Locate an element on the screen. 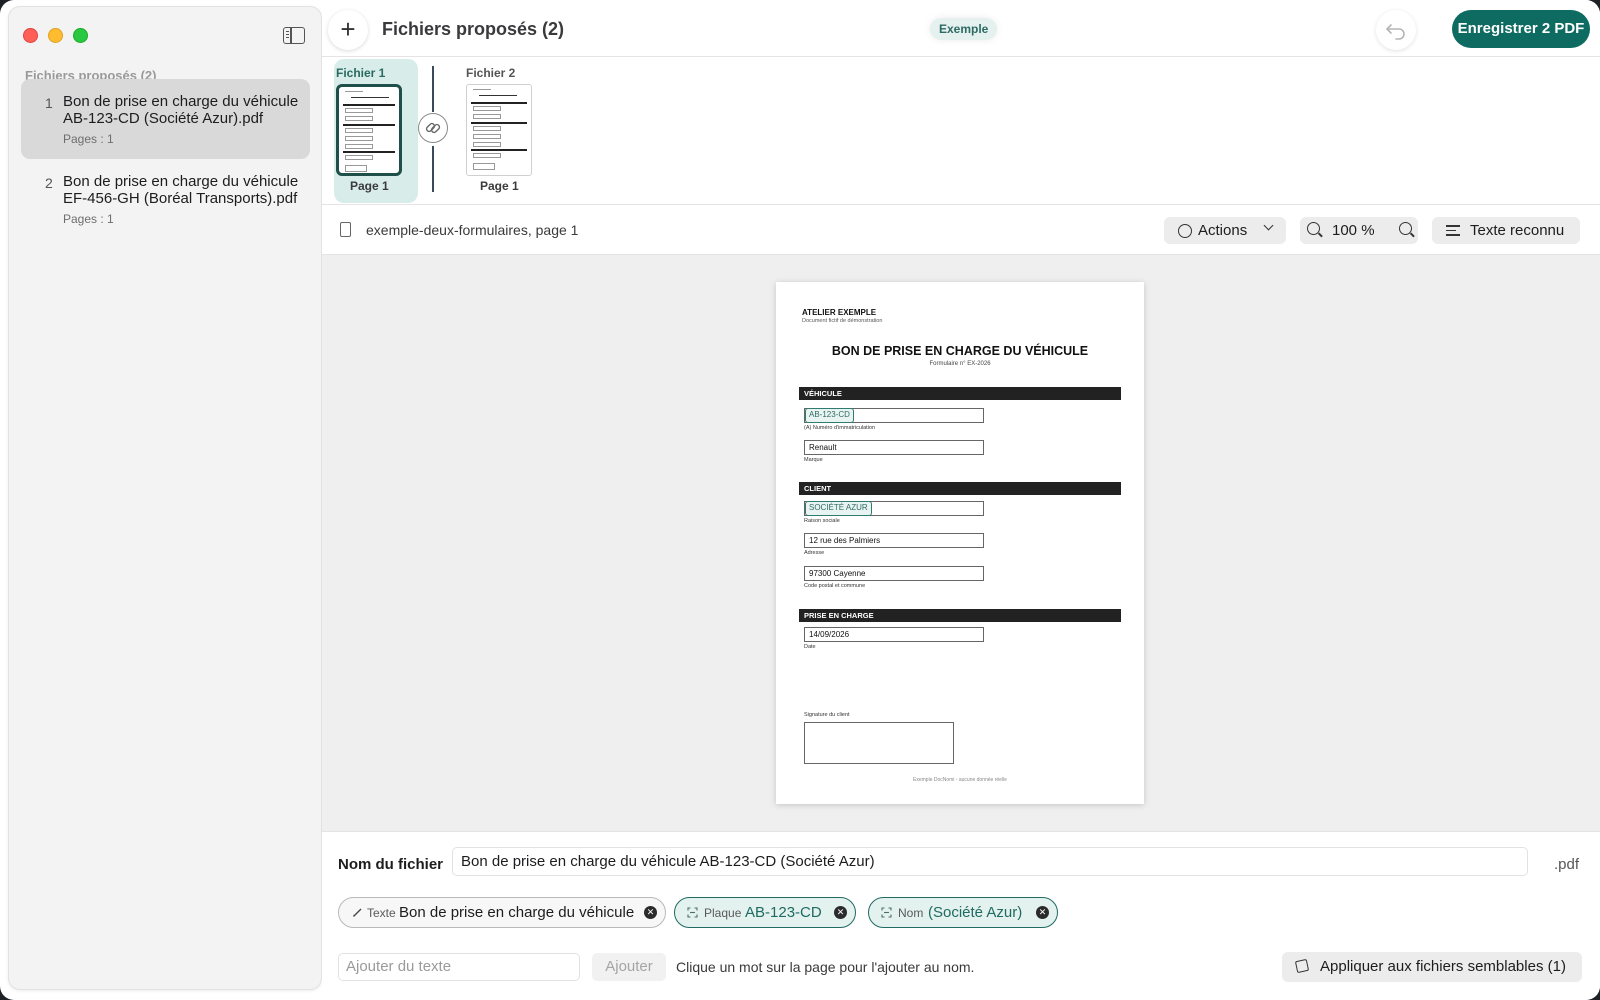 The image size is (1600, 1000). highlighted-word: SOCIÉTÉ AZUR is located at coordinates (838, 508).